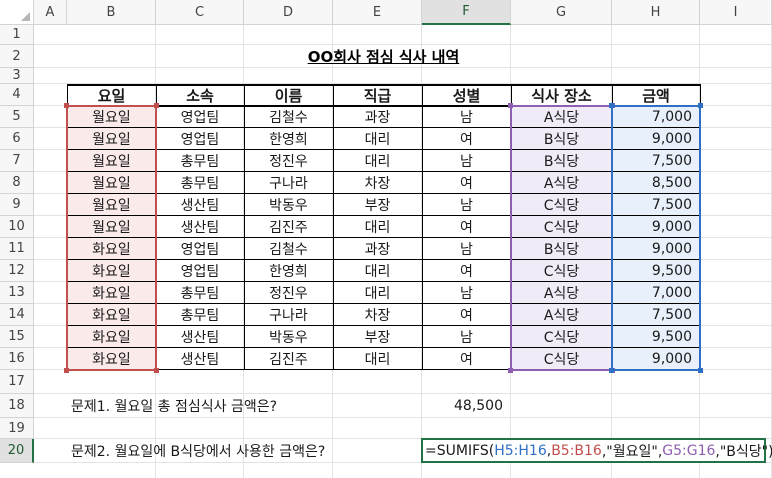  What do you see at coordinates (17, 406) in the screenshot?
I see `row-header-18: 18` at bounding box center [17, 406].